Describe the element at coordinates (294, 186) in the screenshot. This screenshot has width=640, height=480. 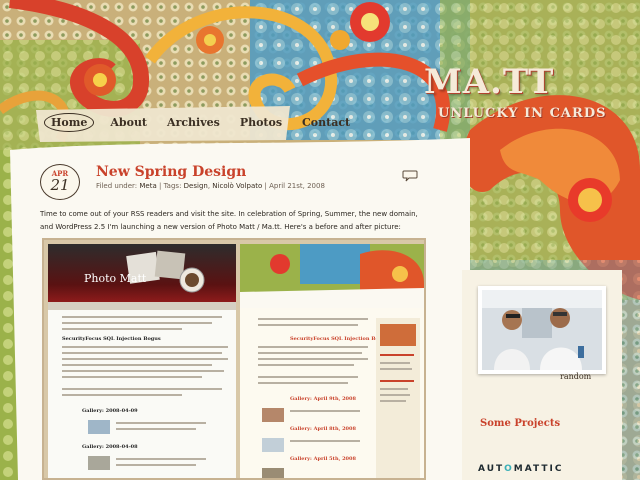
I see `post-date-text: | April 21st, 2008` at that location.